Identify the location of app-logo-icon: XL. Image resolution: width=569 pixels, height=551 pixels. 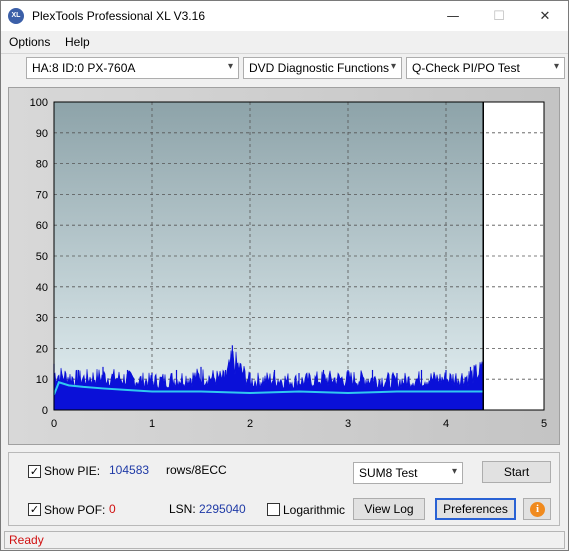
(16, 16).